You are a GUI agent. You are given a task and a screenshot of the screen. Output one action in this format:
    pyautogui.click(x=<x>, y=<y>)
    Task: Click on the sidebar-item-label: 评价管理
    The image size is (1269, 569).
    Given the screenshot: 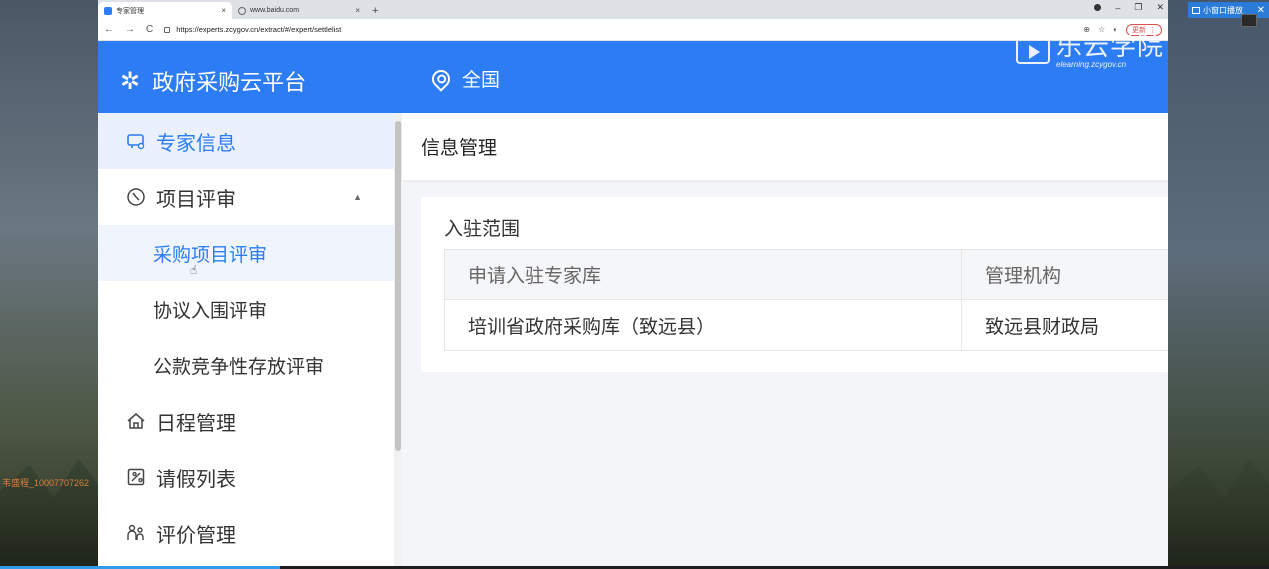 What is the action you would take?
    pyautogui.click(x=196, y=535)
    